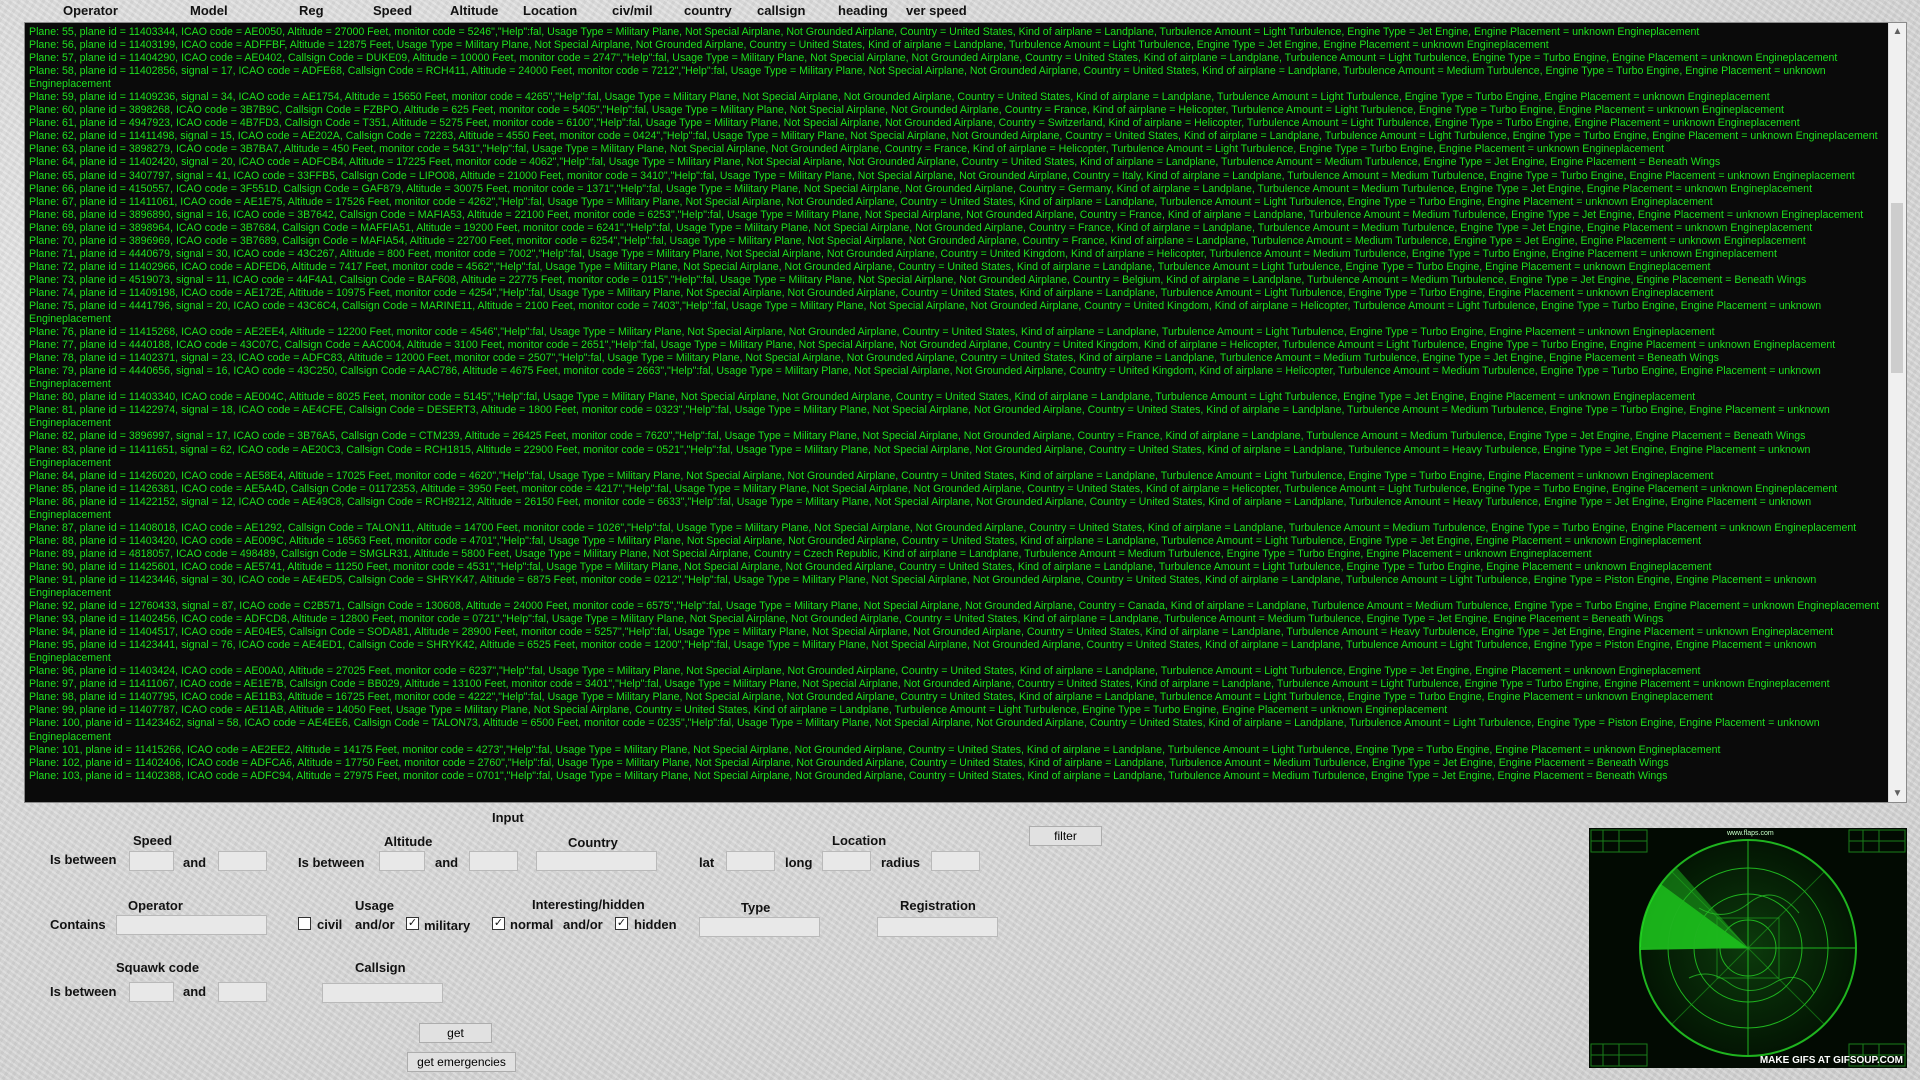 The image size is (1920, 1080). Describe the element at coordinates (447, 862) in the screenshot. I see `altitude-and: and` at that location.